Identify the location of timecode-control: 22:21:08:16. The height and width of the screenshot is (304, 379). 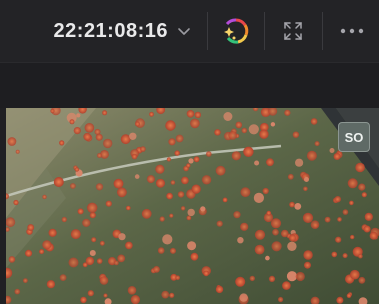
(102, 31).